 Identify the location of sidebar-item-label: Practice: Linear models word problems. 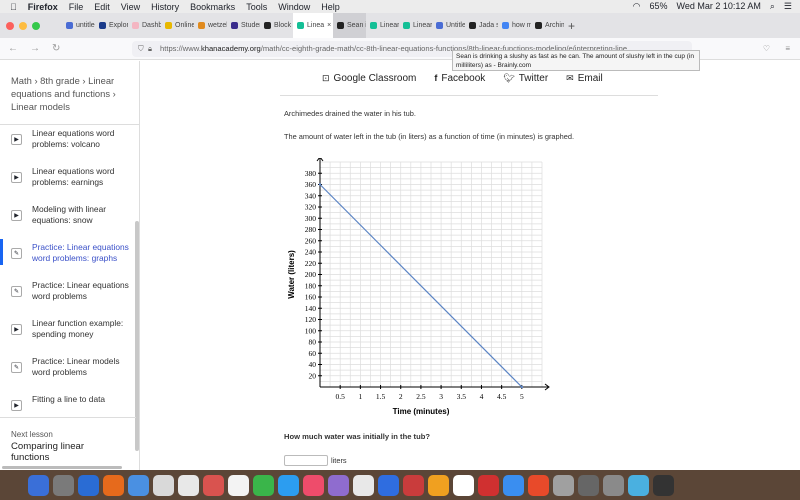
(76, 366).